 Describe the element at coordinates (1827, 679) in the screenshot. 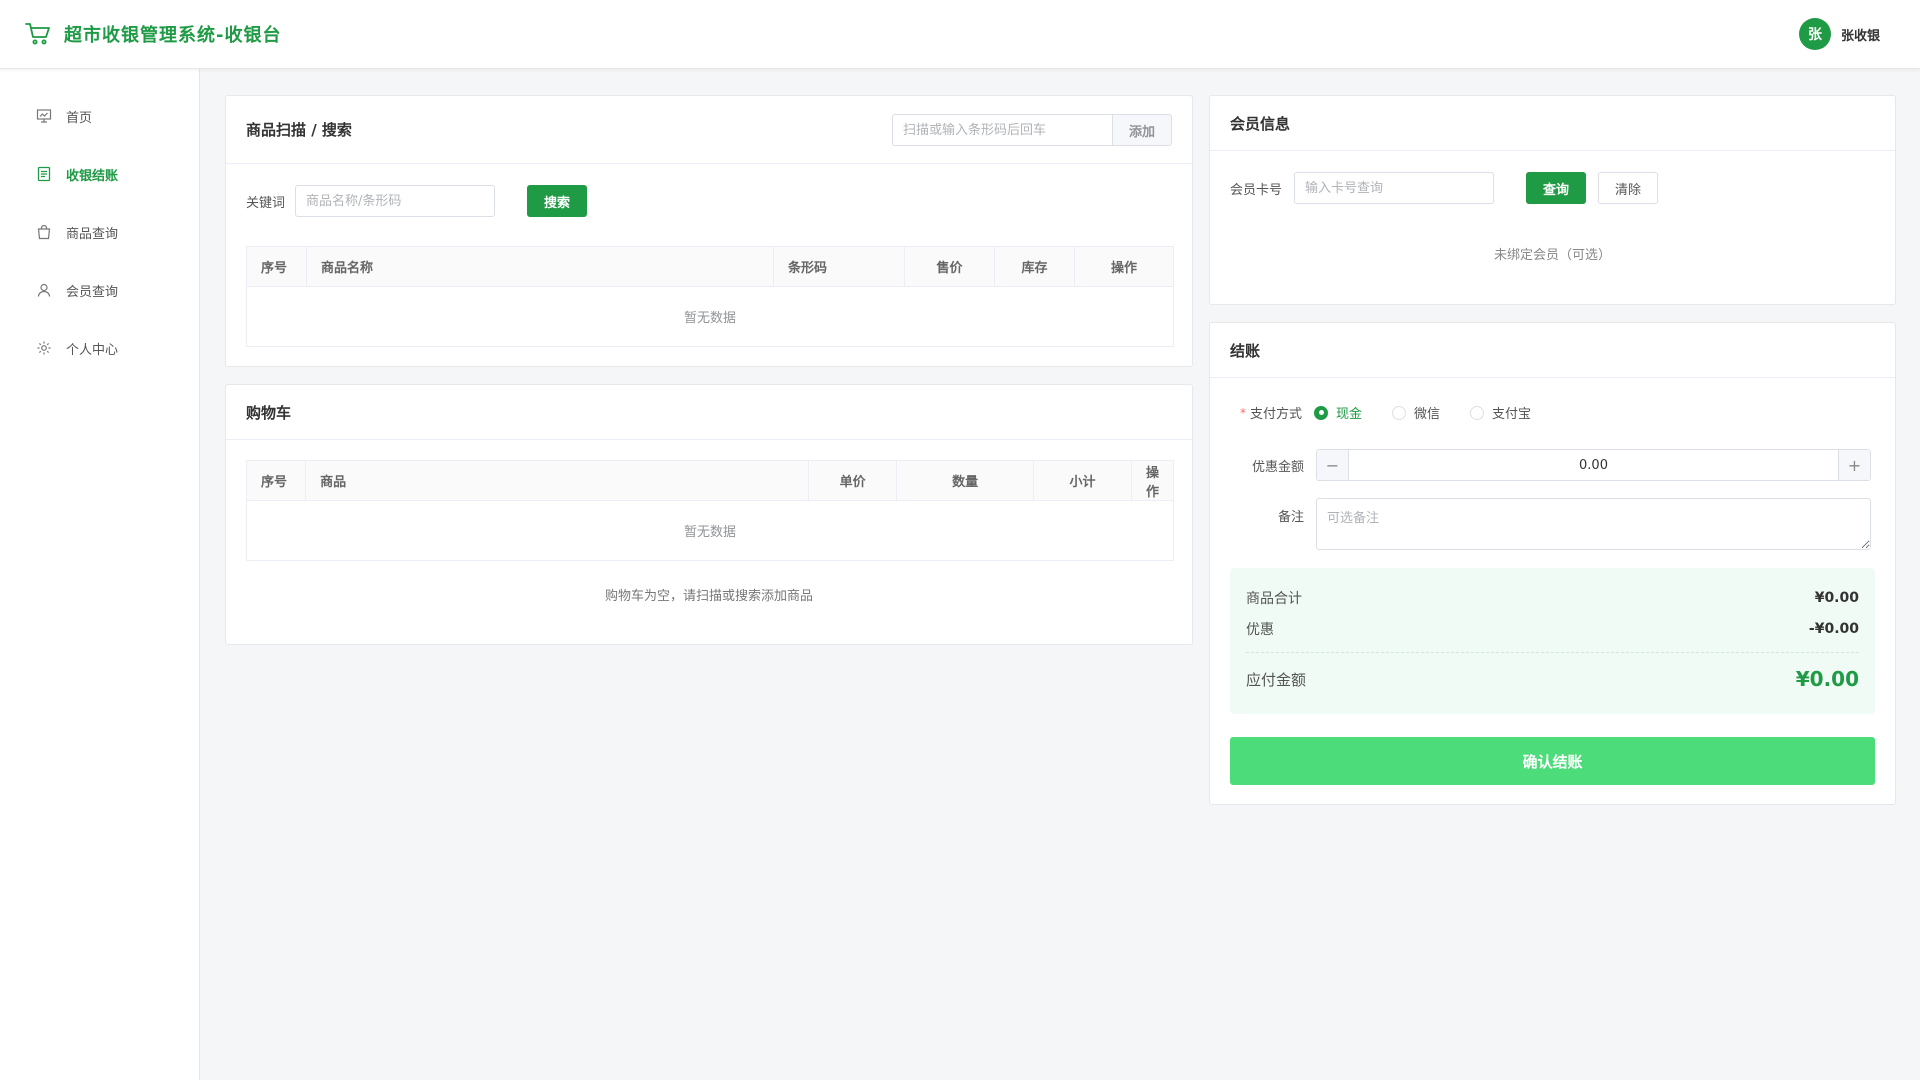

I see `payable-value: ¥0.00` at that location.